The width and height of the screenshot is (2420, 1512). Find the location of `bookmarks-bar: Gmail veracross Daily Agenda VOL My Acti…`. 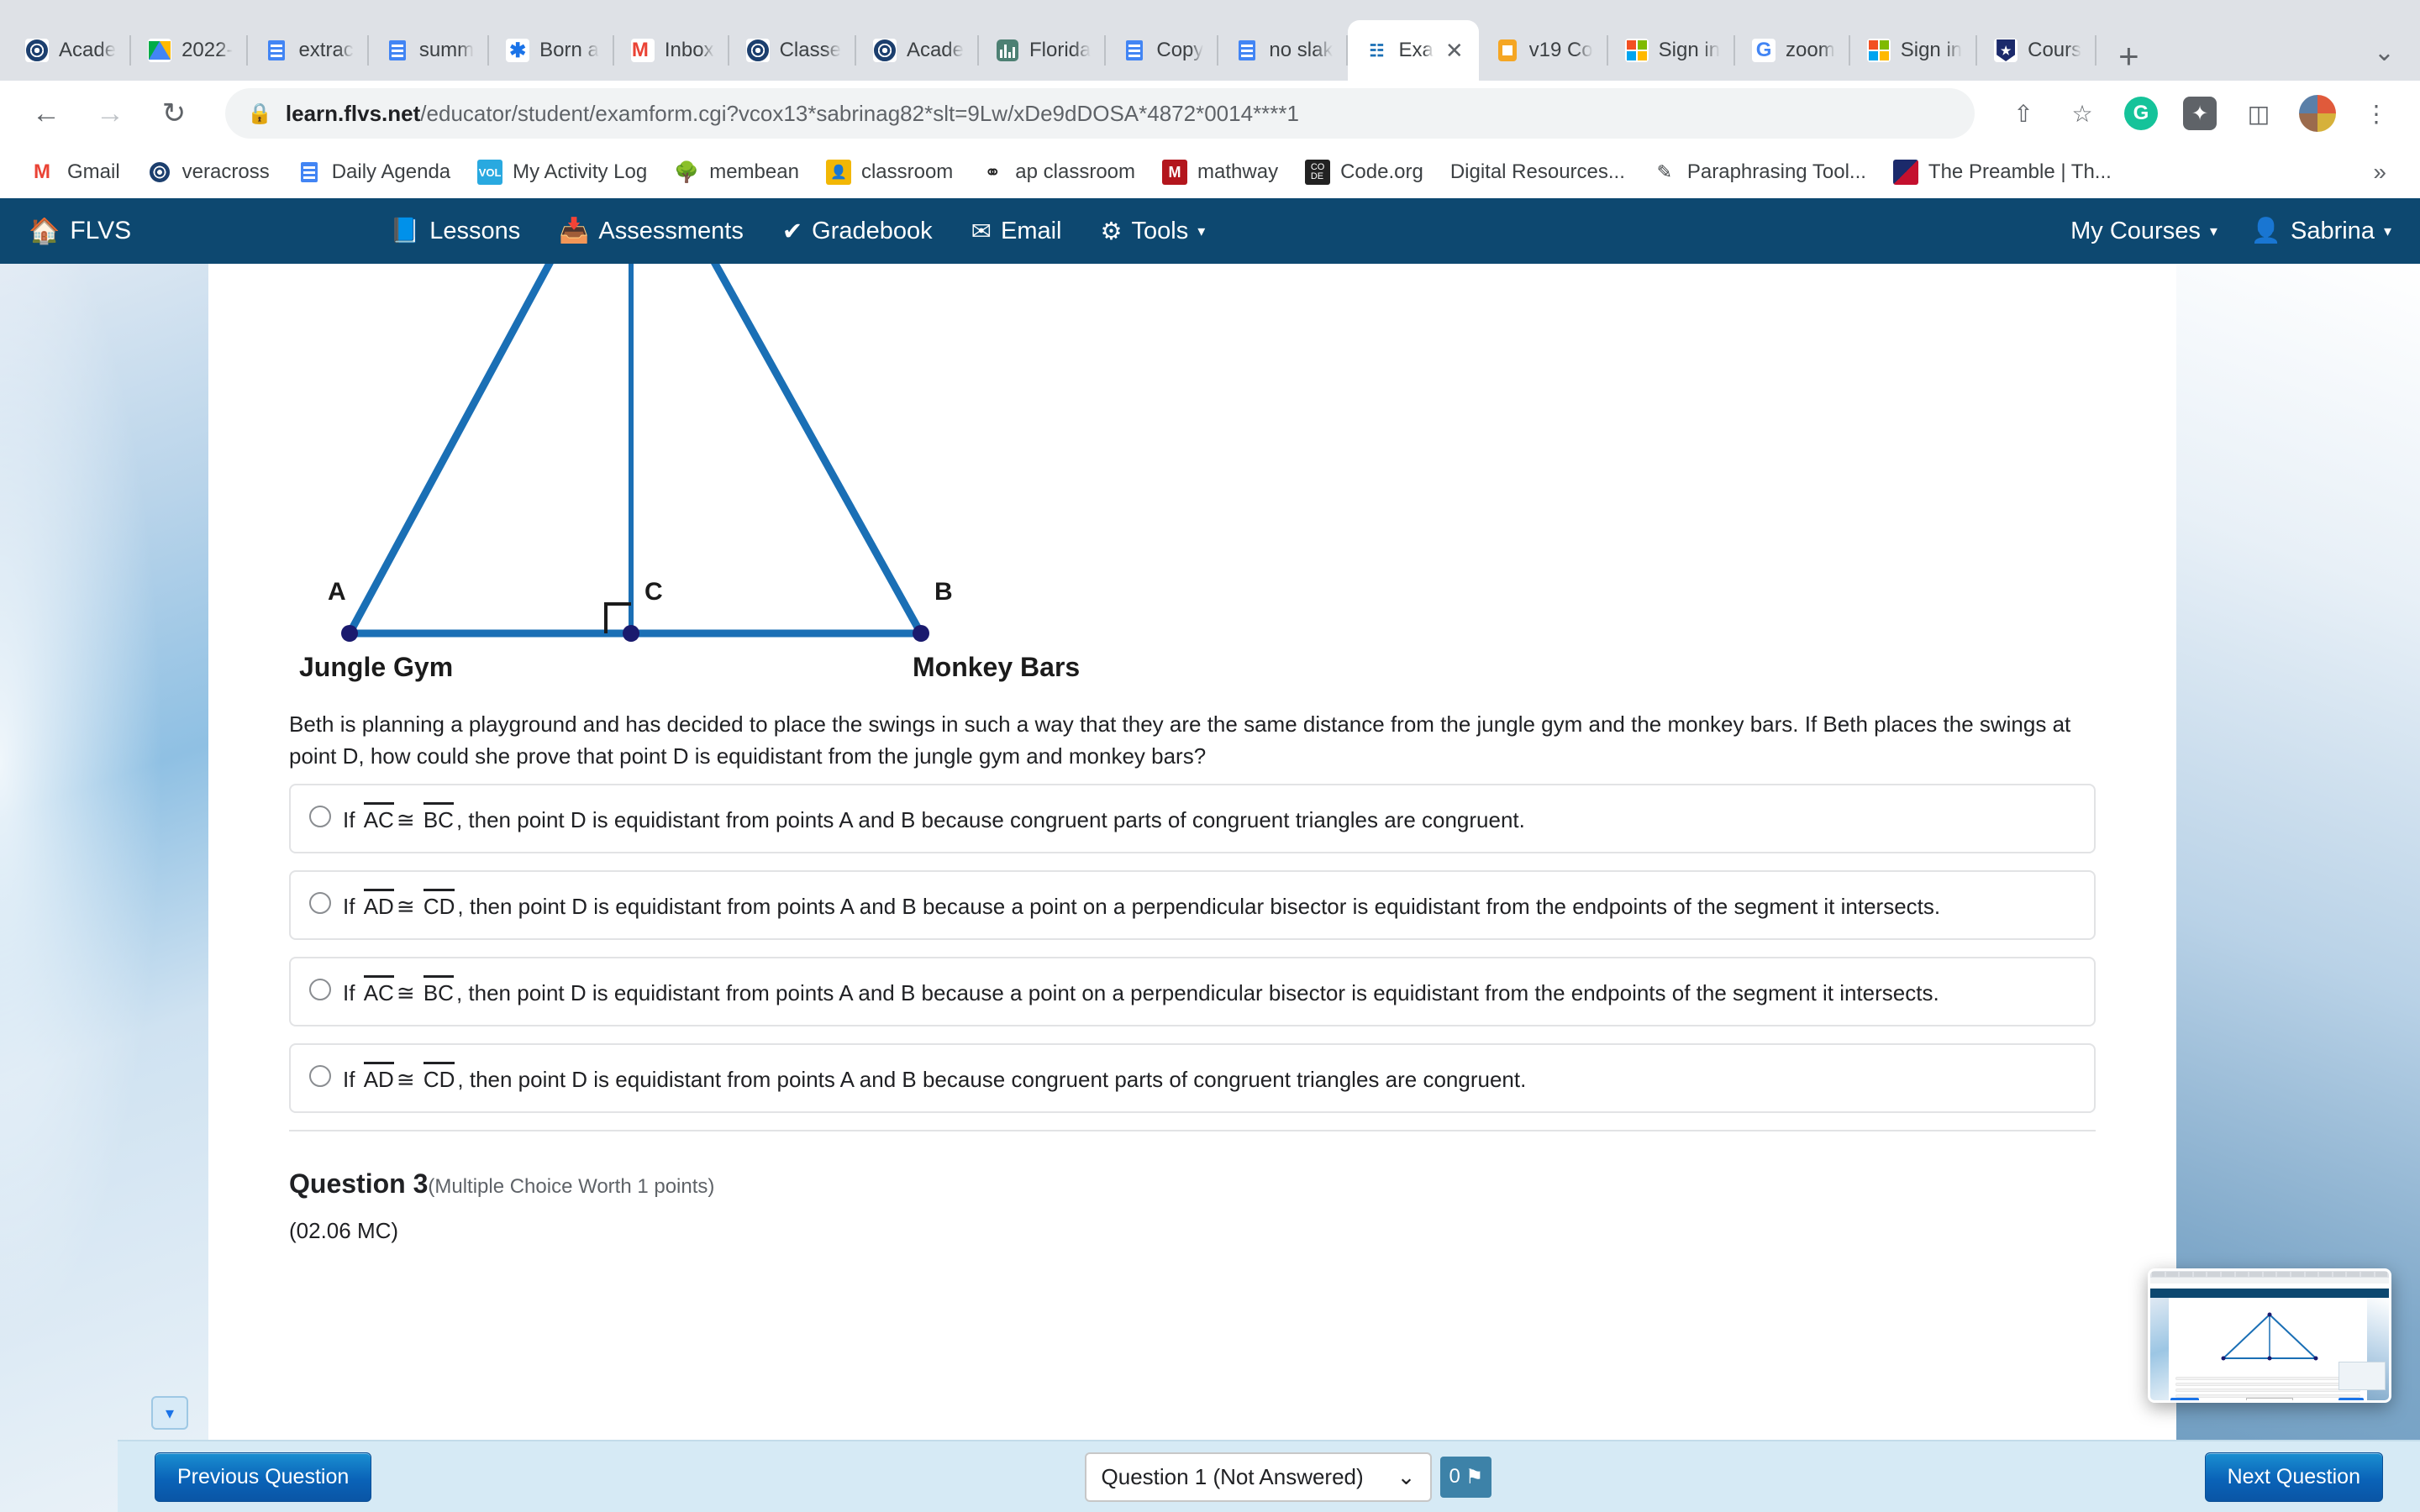

bookmarks-bar: Gmail veracross Daily Agenda VOL My Acti… is located at coordinates (1210, 172).